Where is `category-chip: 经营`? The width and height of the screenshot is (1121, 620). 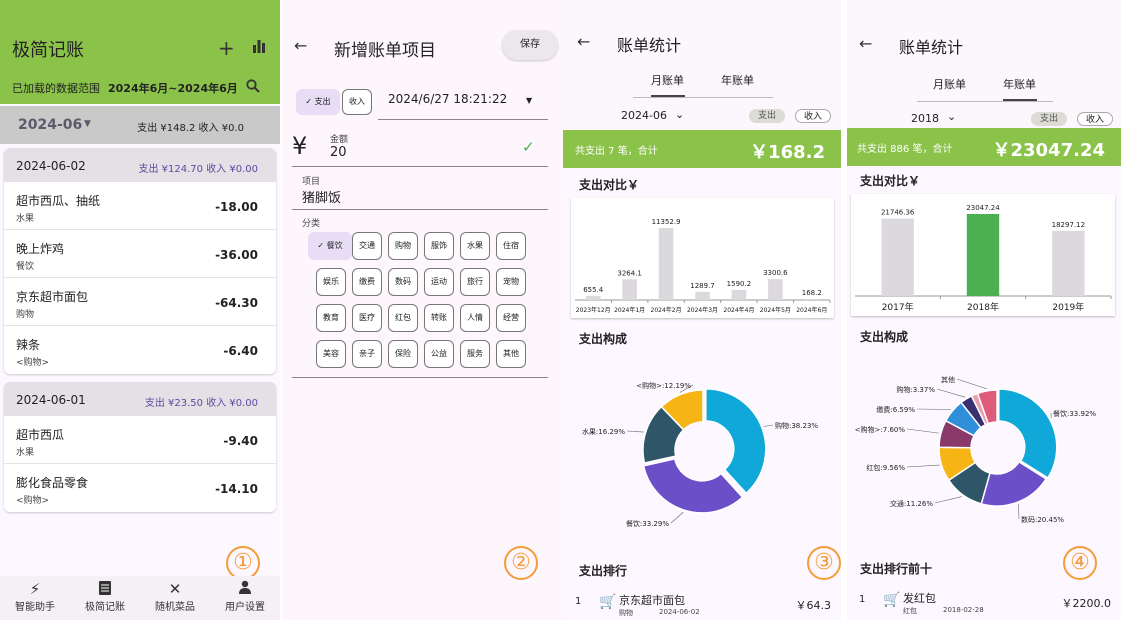 category-chip: 经营 is located at coordinates (511, 318).